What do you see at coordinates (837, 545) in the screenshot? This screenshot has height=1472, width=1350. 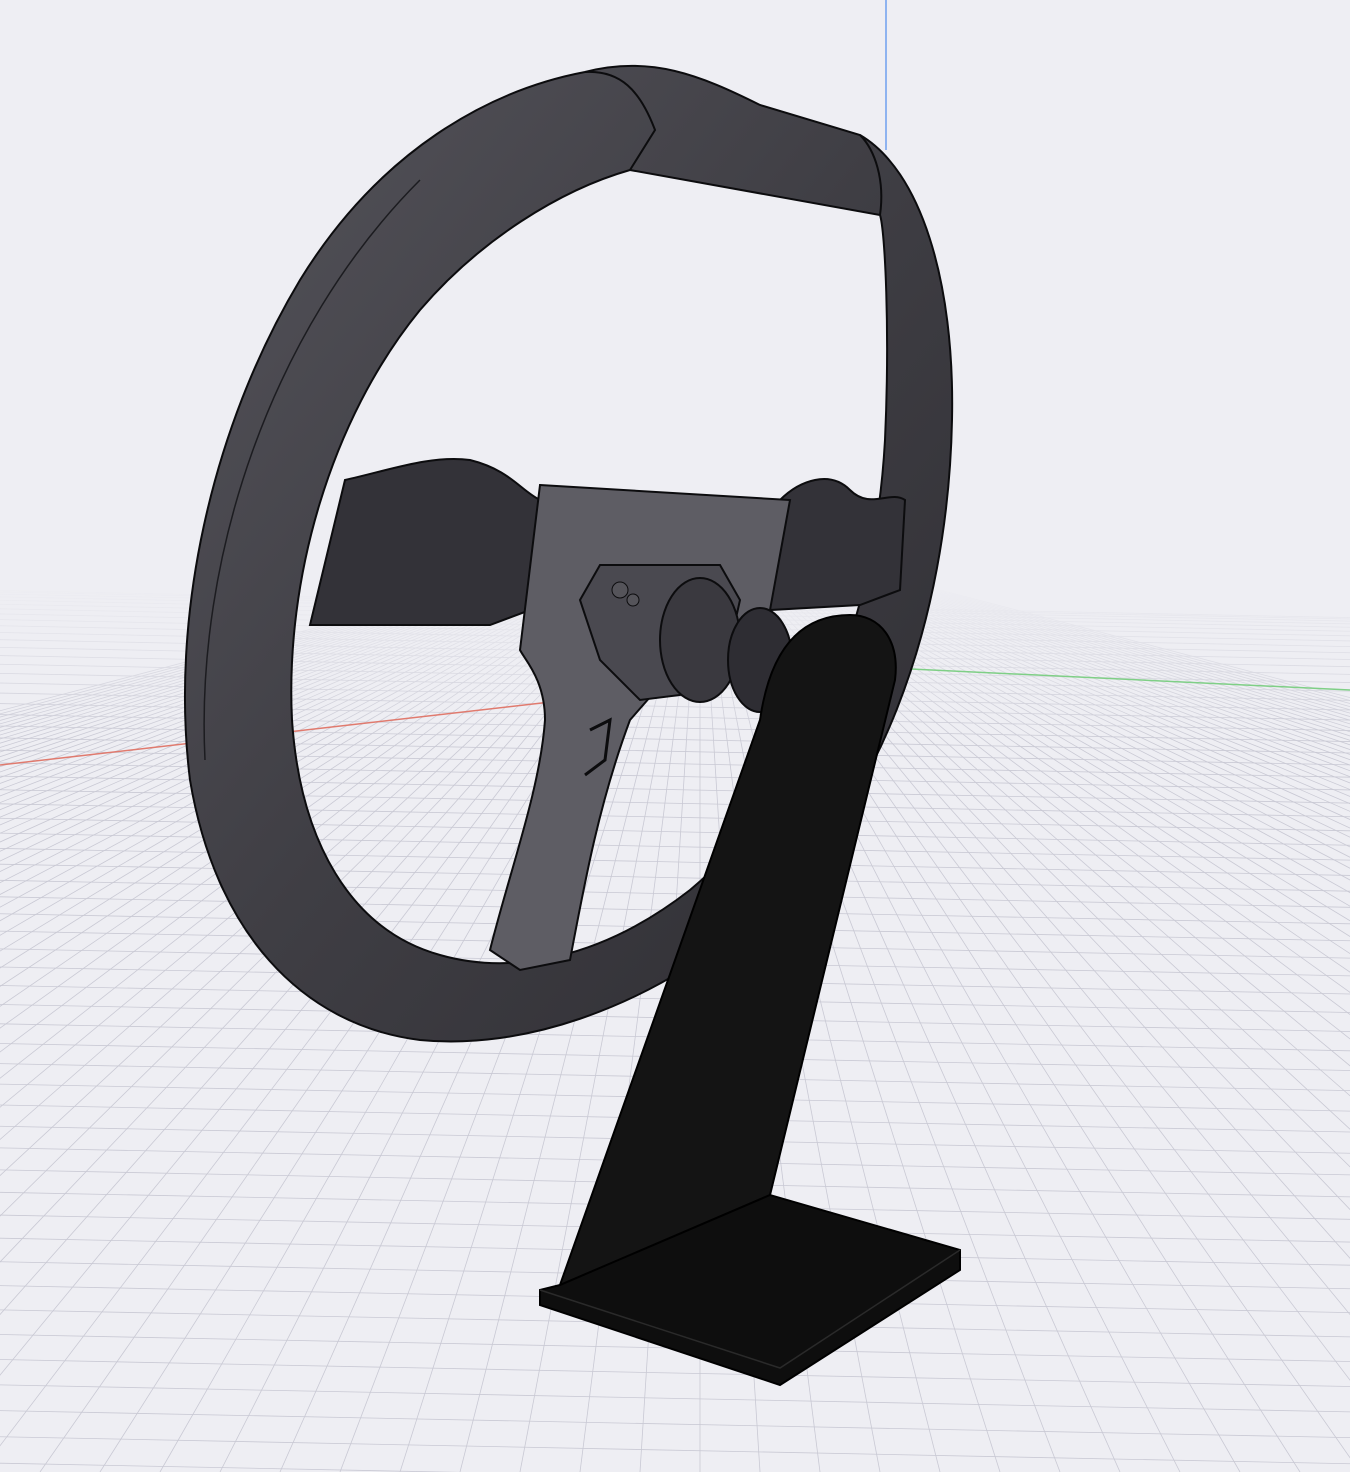 I see `right-spoke-grip` at bounding box center [837, 545].